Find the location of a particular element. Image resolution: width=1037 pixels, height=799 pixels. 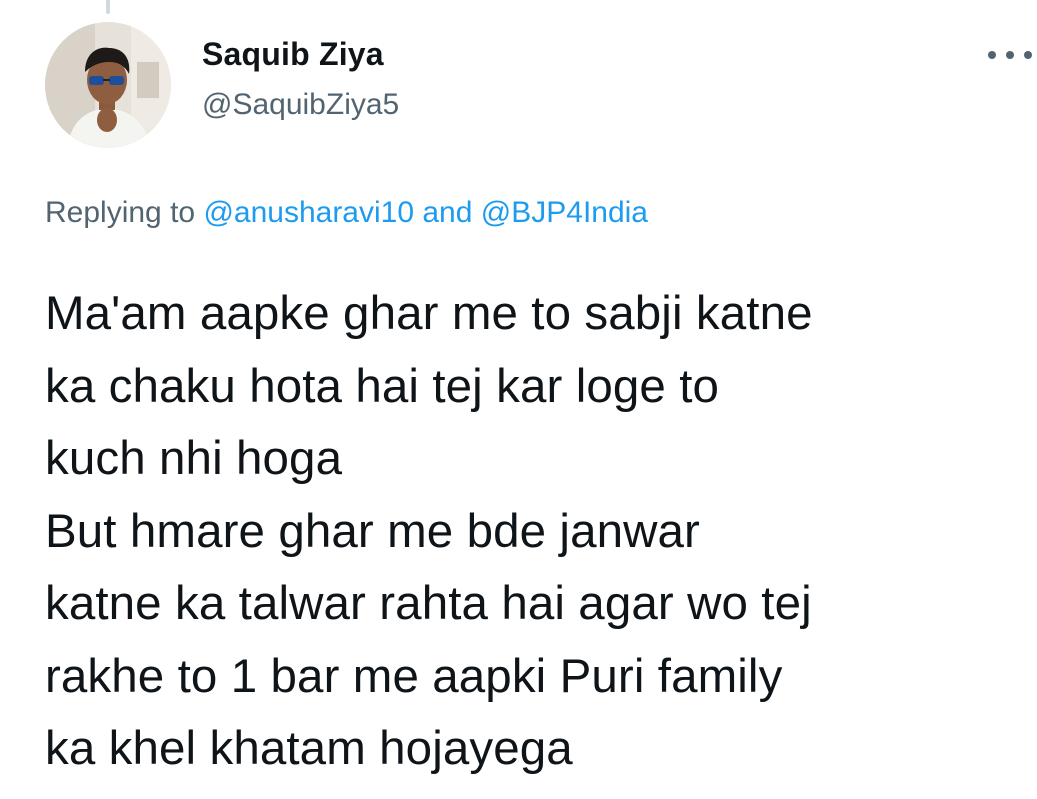

more-dots-icon is located at coordinates (1010, 55).